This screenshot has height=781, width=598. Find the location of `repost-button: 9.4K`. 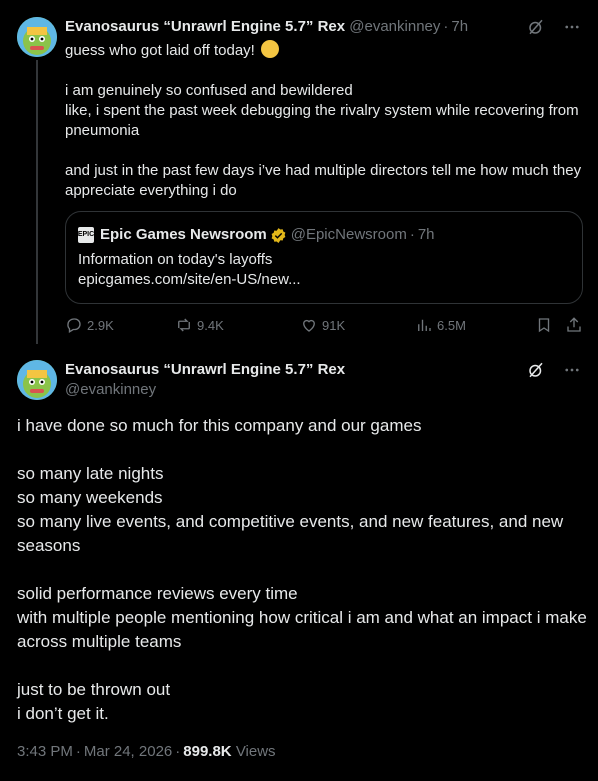

repost-button: 9.4K is located at coordinates (199, 325).